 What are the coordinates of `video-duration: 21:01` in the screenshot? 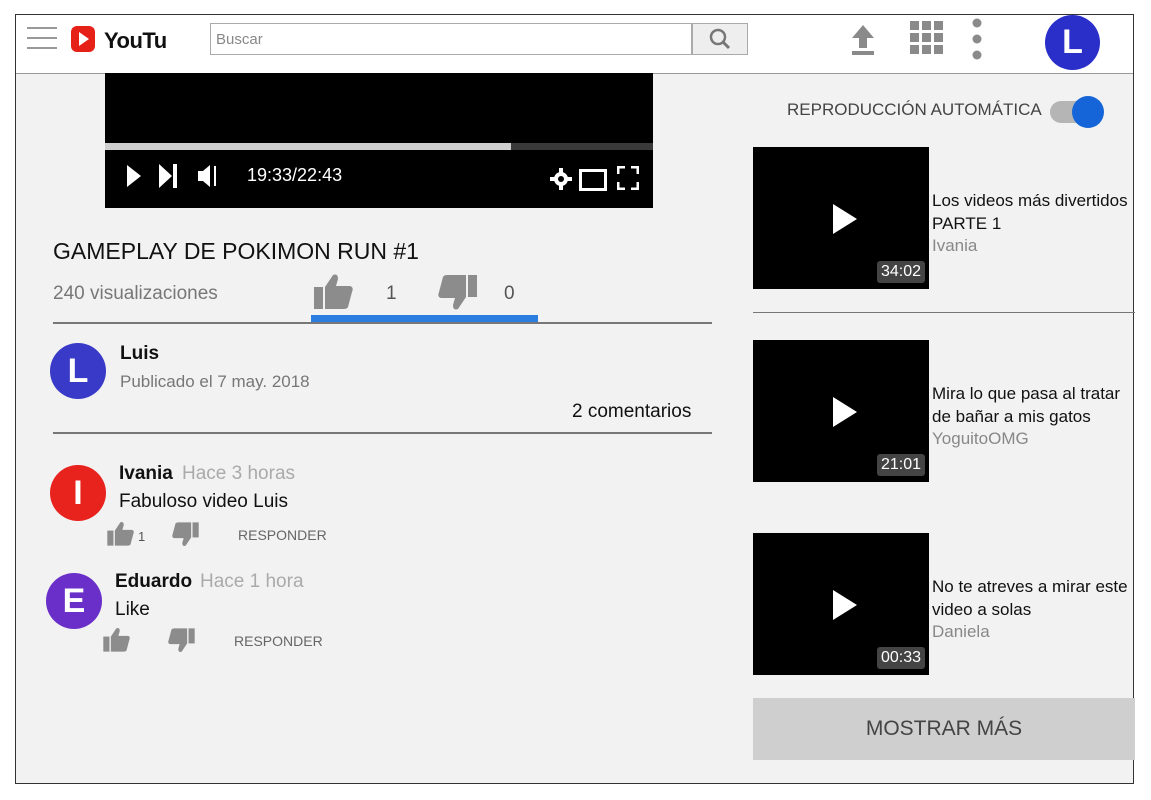 It's located at (900, 465).